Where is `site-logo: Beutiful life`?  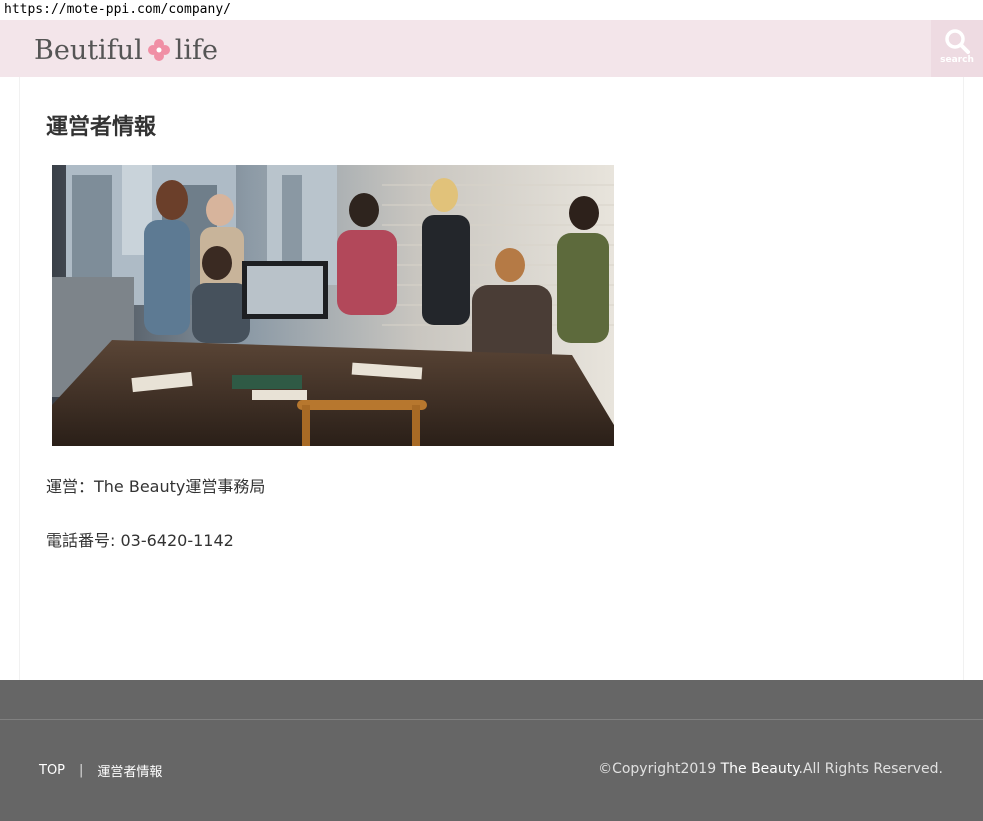 site-logo: Beutiful life is located at coordinates (126, 50).